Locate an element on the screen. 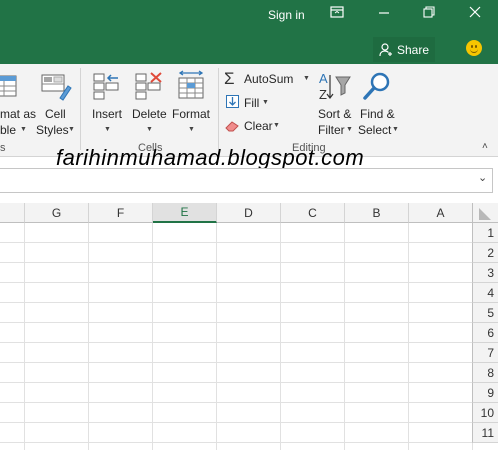 This screenshot has height=450, width=498. autosum-button: AutoSum is located at coordinates (268, 79).